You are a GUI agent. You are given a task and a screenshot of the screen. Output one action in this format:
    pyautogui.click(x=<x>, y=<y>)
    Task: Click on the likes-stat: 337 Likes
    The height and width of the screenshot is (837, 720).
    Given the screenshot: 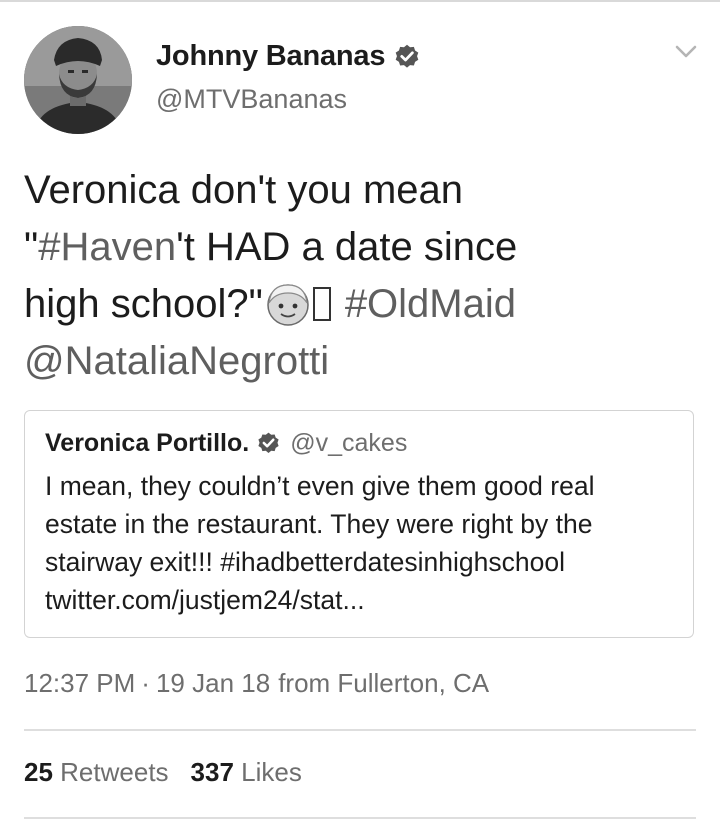 What is the action you would take?
    pyautogui.click(x=246, y=772)
    